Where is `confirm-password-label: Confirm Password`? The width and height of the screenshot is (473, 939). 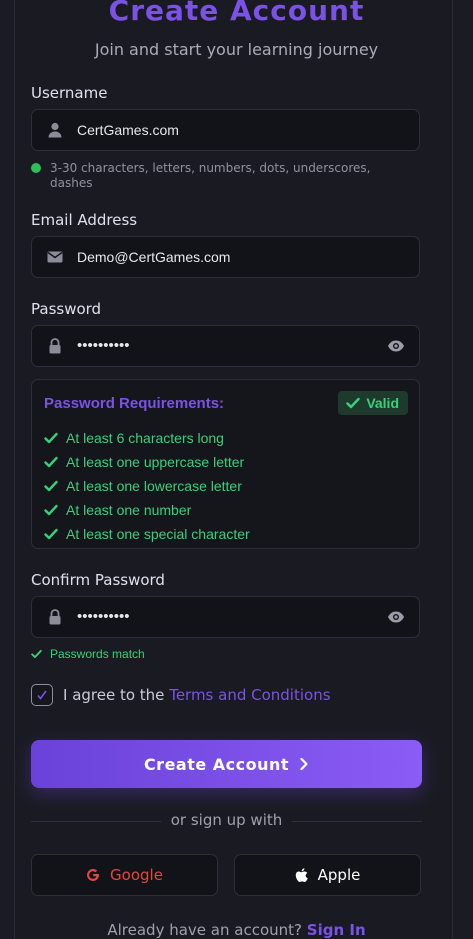
confirm-password-label: Confirm Password is located at coordinates (98, 580).